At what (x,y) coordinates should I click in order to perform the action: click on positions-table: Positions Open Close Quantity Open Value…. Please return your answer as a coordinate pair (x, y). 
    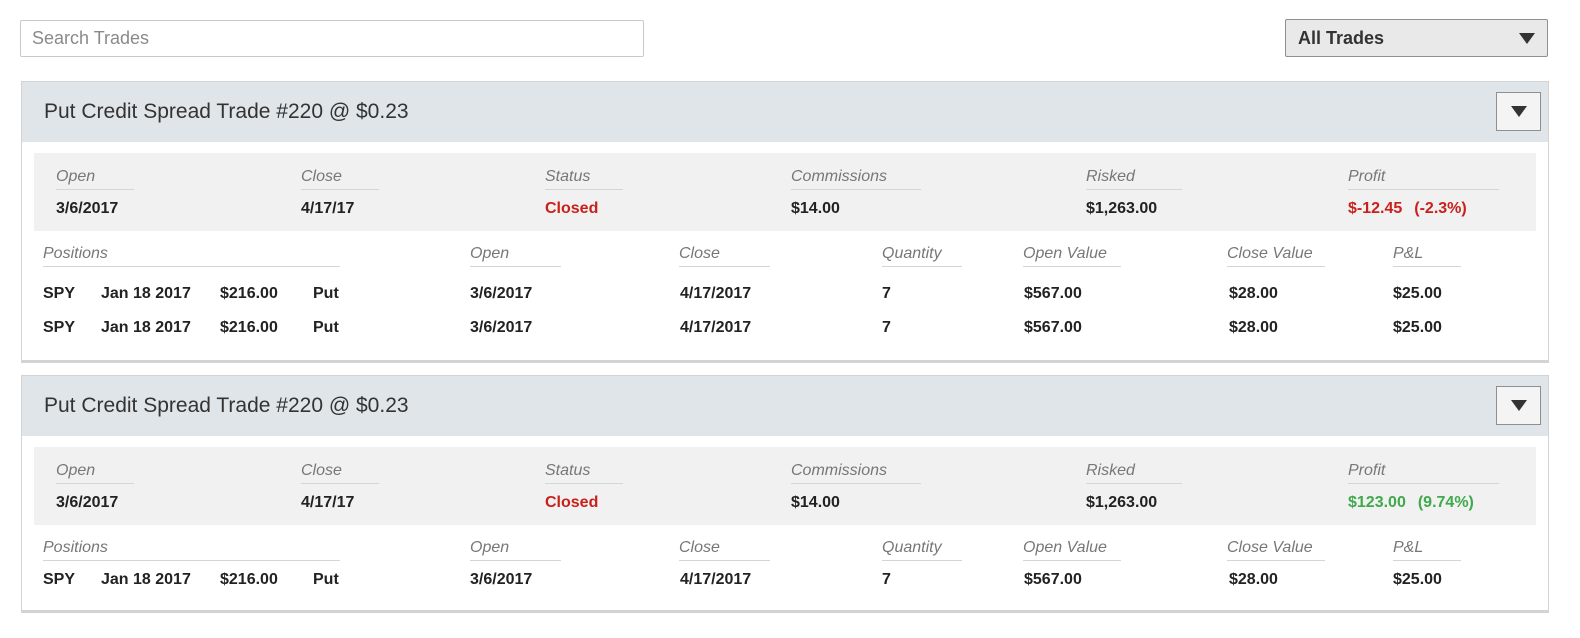
    Looking at the image, I should click on (785, 567).